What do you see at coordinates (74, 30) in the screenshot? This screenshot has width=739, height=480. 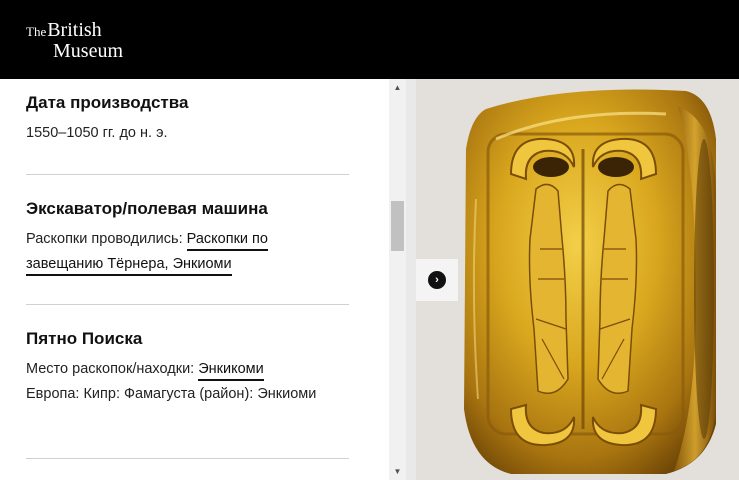 I see `logo-british: British` at bounding box center [74, 30].